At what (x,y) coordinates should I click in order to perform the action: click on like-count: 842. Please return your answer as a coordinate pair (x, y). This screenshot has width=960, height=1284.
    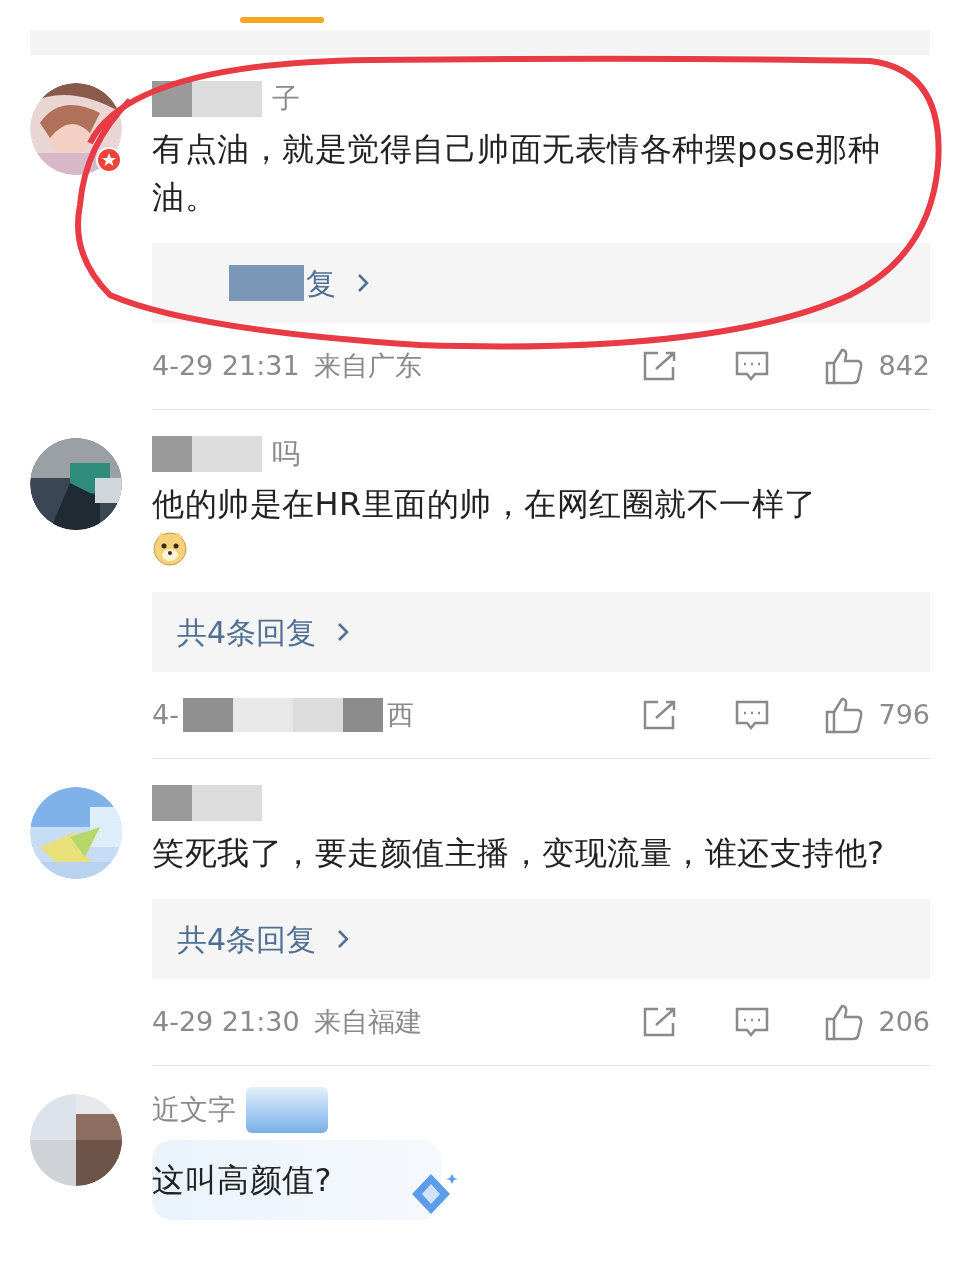
    Looking at the image, I should click on (904, 365).